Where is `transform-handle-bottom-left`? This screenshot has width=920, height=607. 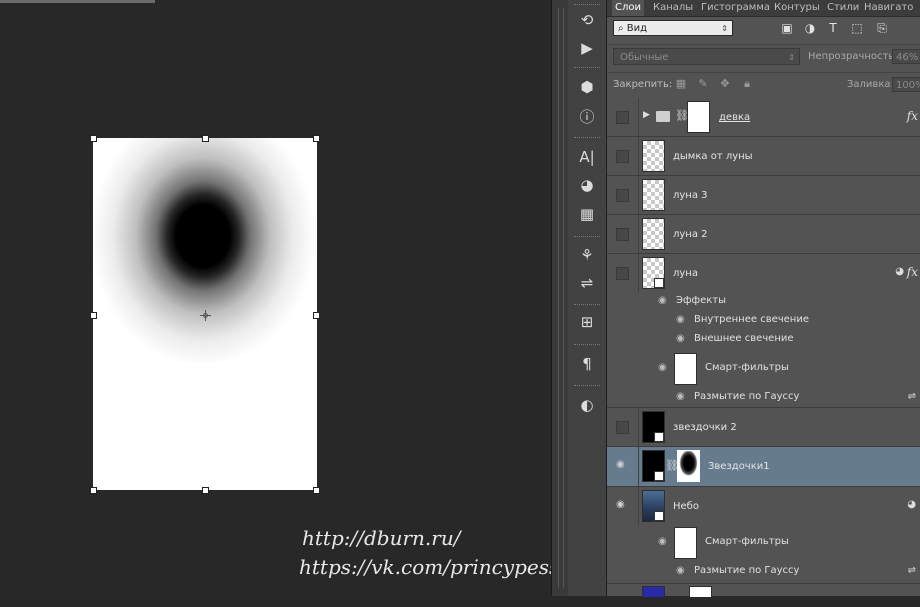
transform-handle-bottom-left is located at coordinates (93, 490).